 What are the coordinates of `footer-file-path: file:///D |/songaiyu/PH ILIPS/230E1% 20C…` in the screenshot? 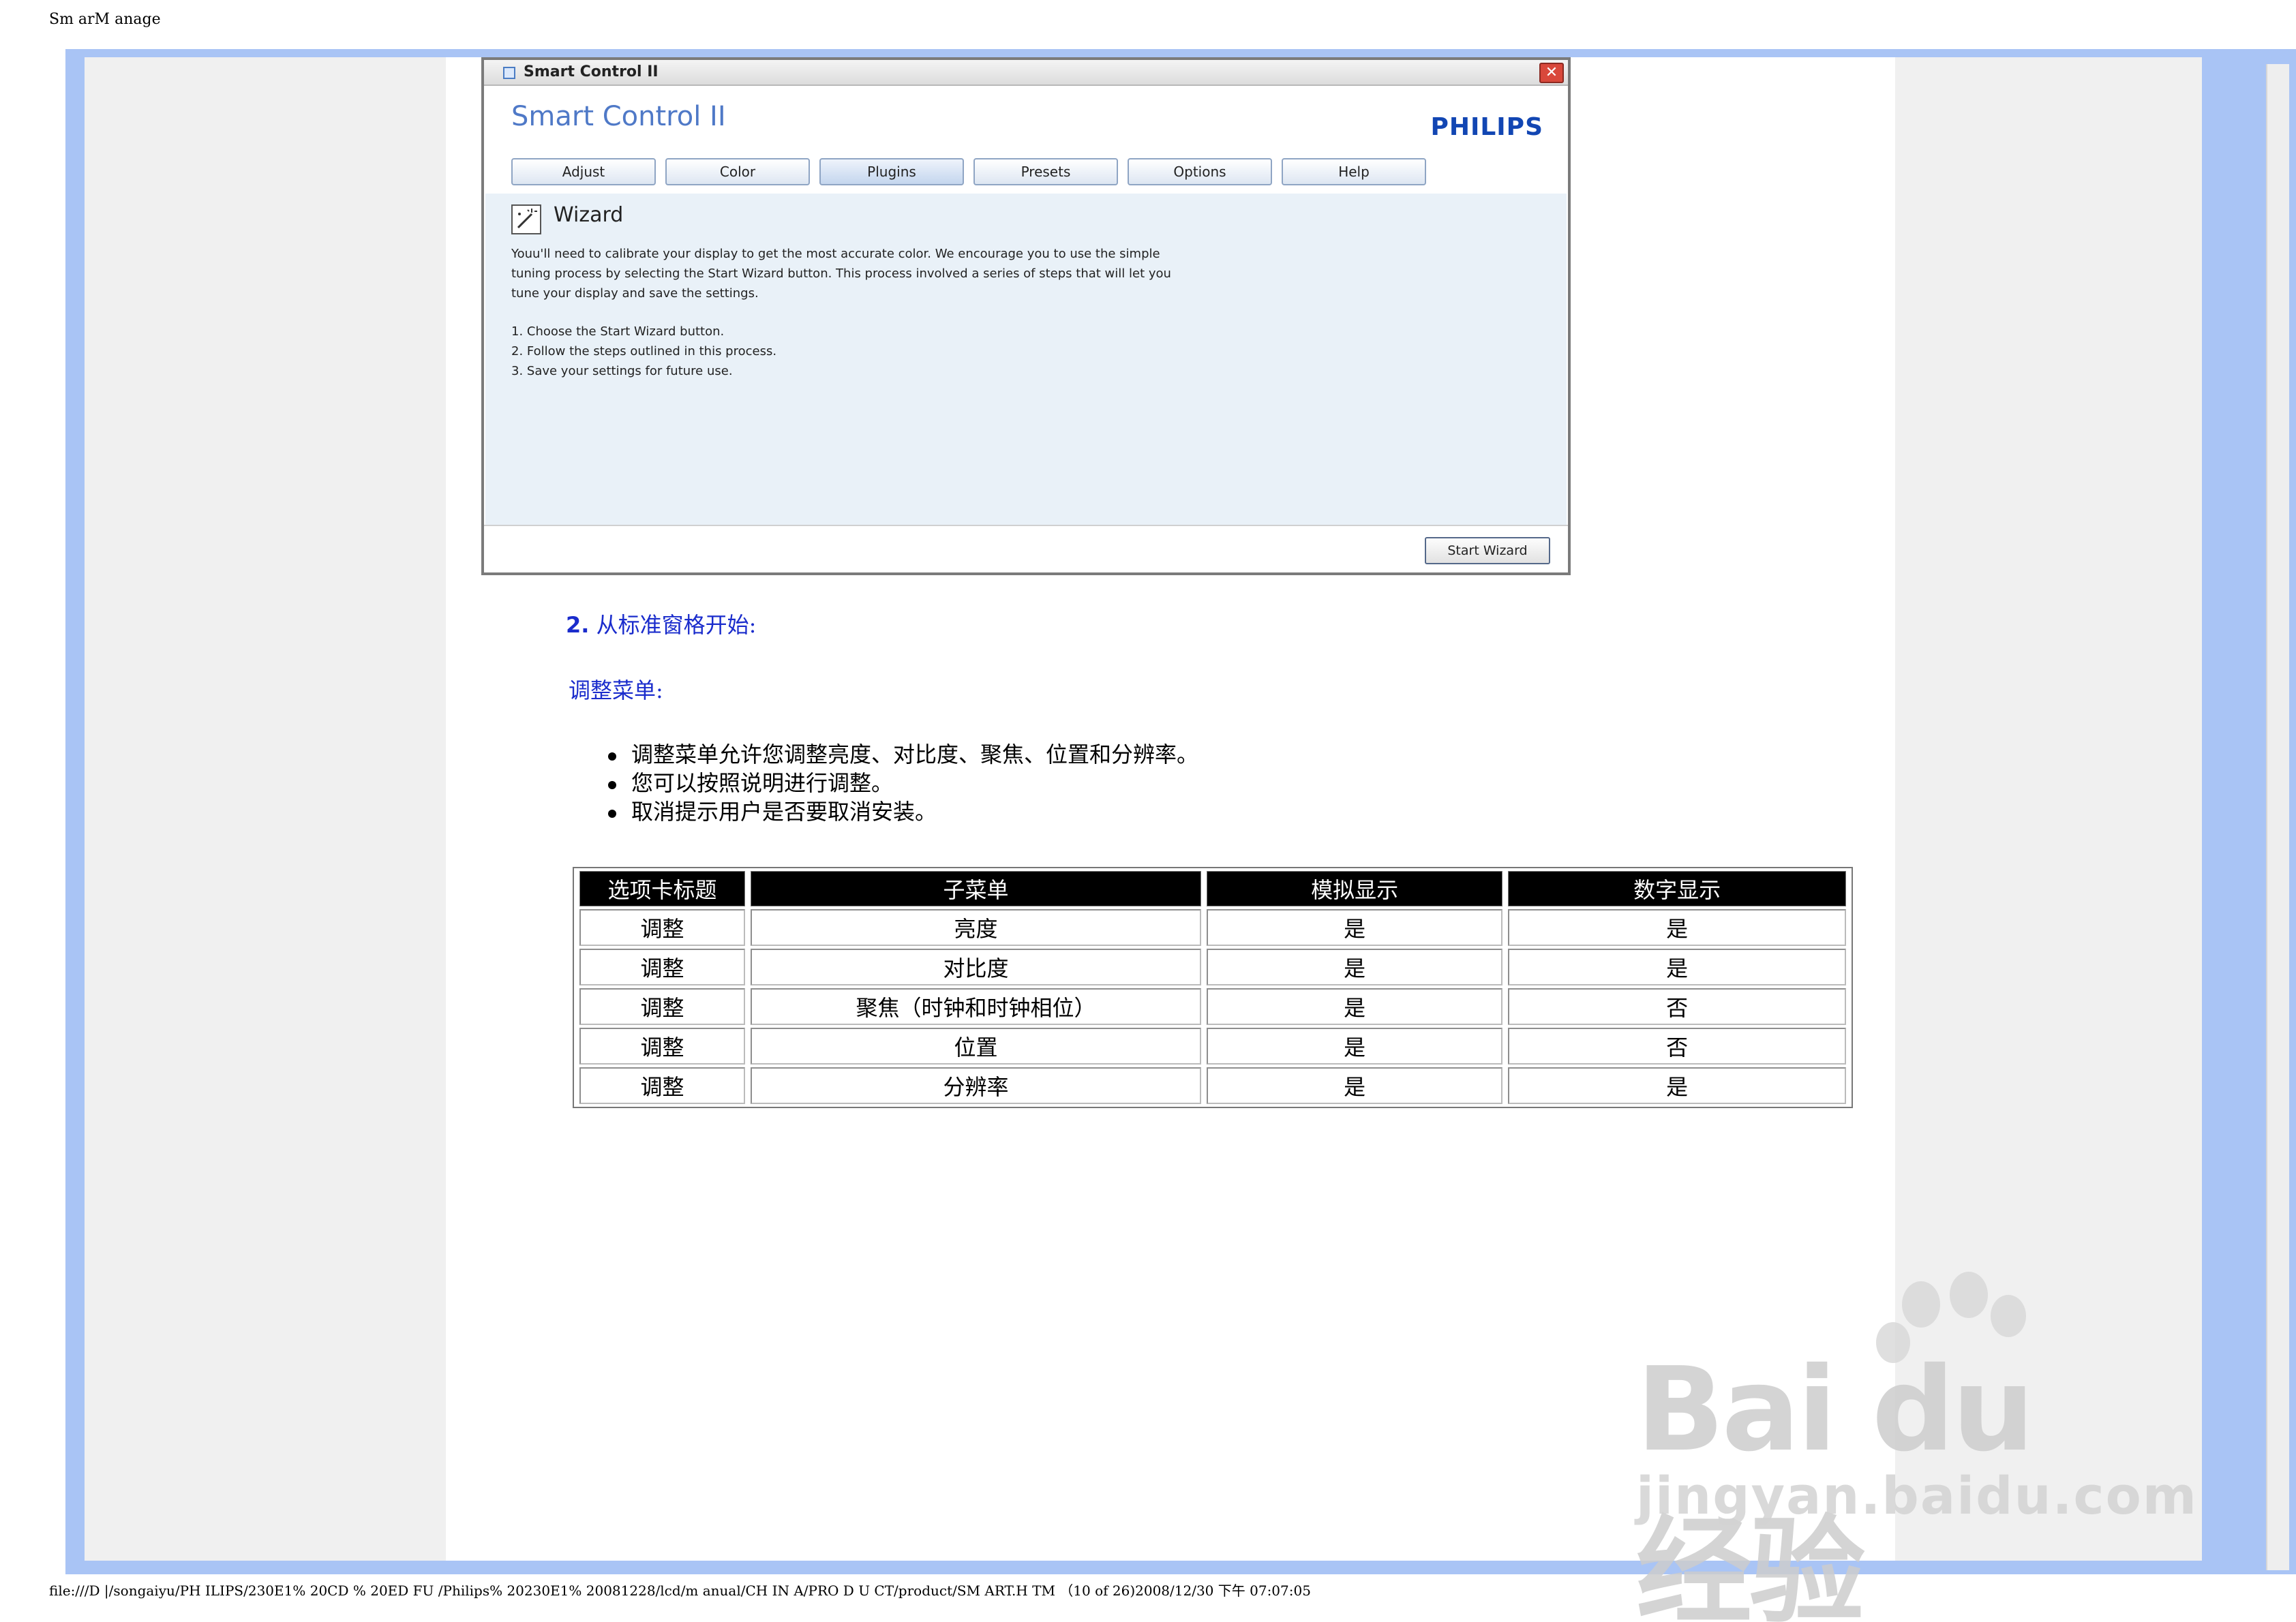 It's located at (680, 1590).